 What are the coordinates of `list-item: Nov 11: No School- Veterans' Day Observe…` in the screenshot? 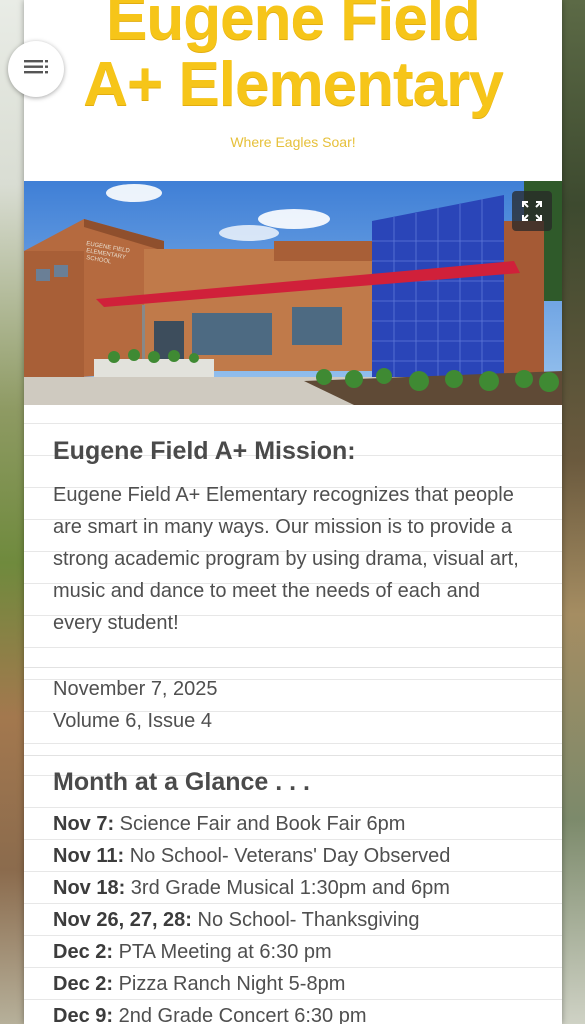 It's located at (293, 856).